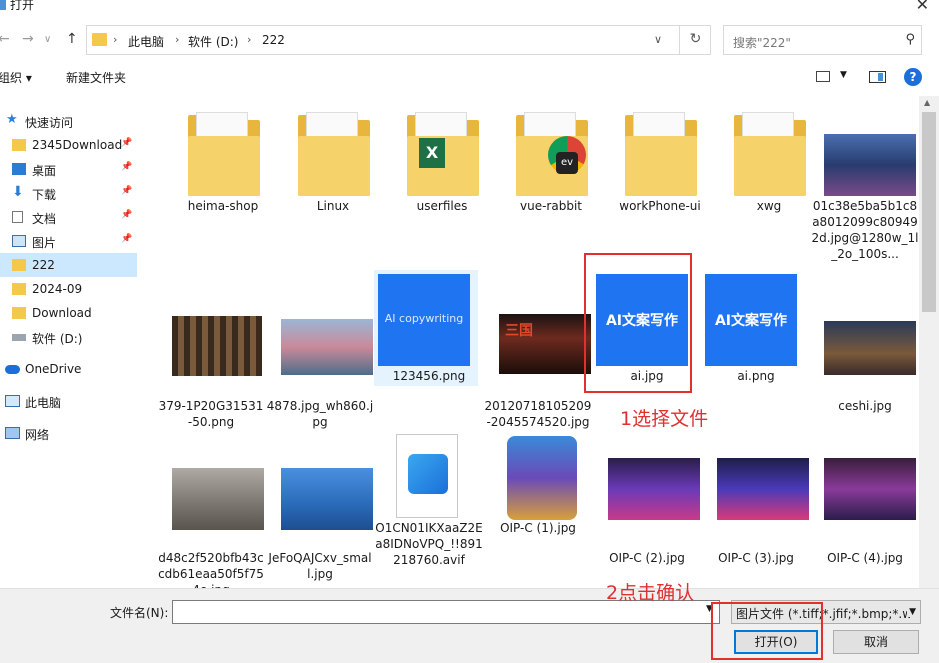 Image resolution: width=939 pixels, height=663 pixels. Describe the element at coordinates (862, 518) in the screenshot. I see `file-item: OIP-C (4).jpg` at that location.